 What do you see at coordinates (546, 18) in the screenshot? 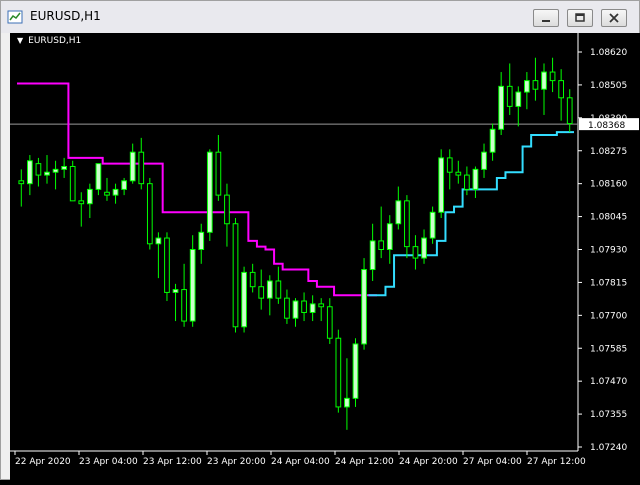
I see `minimize-button` at bounding box center [546, 18].